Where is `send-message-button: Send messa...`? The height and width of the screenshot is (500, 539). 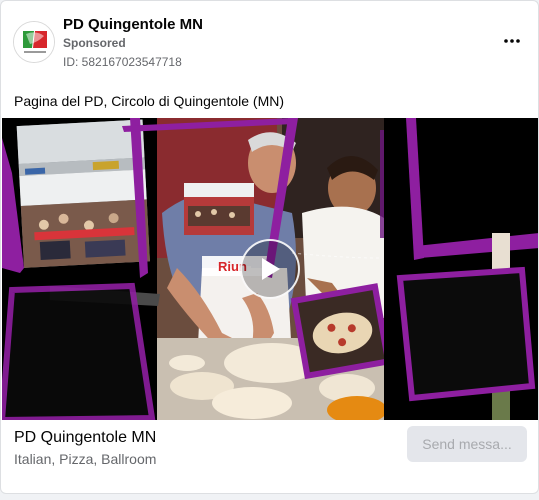
send-message-button: Send messa... is located at coordinates (467, 444).